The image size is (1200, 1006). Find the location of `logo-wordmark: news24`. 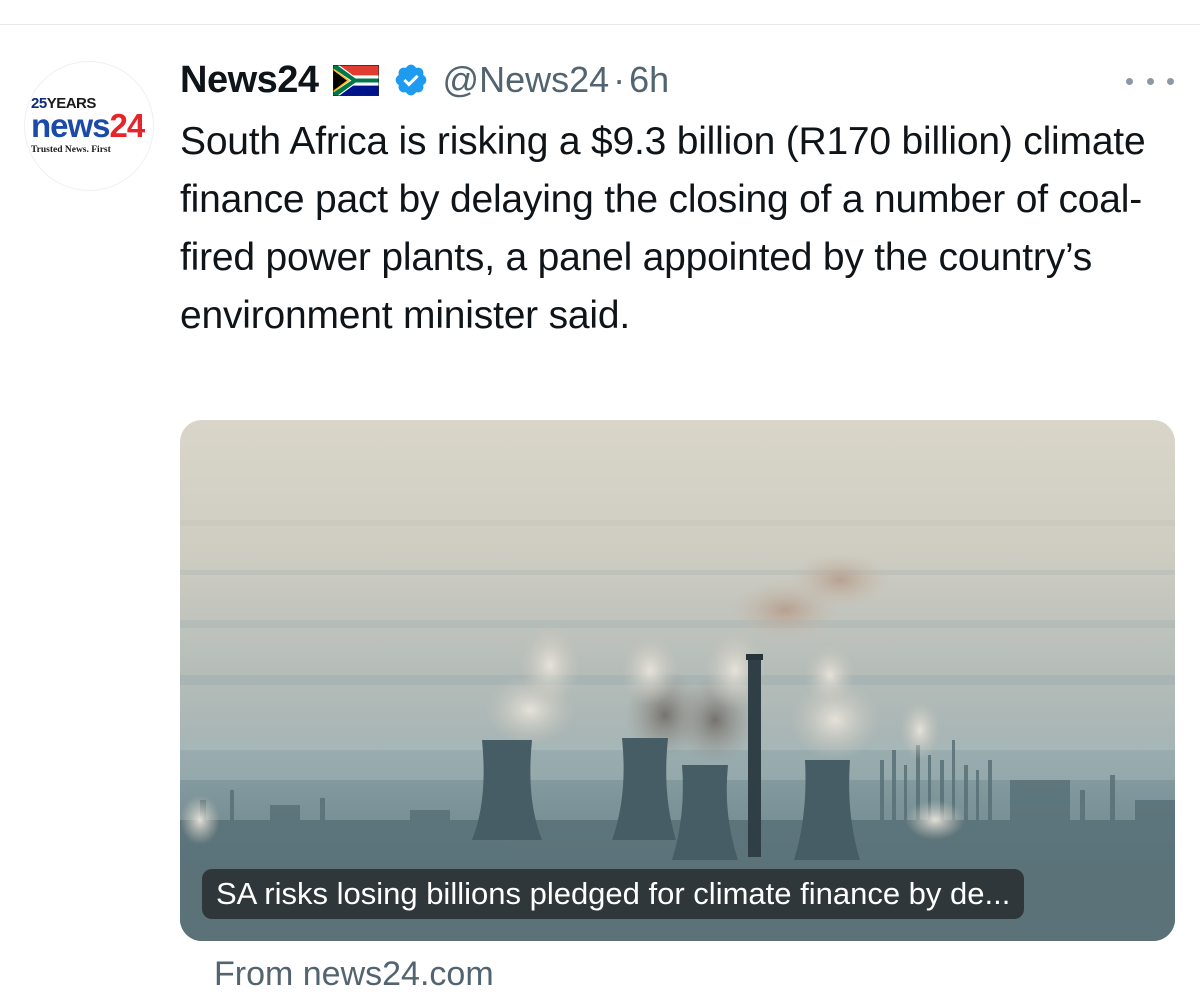

logo-wordmark: news24 is located at coordinates (88, 125).